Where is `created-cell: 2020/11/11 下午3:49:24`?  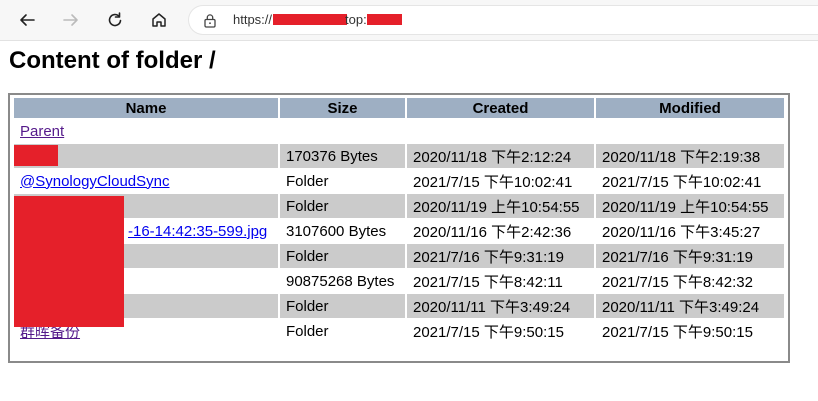 created-cell: 2020/11/11 下午3:49:24 is located at coordinates (500, 306).